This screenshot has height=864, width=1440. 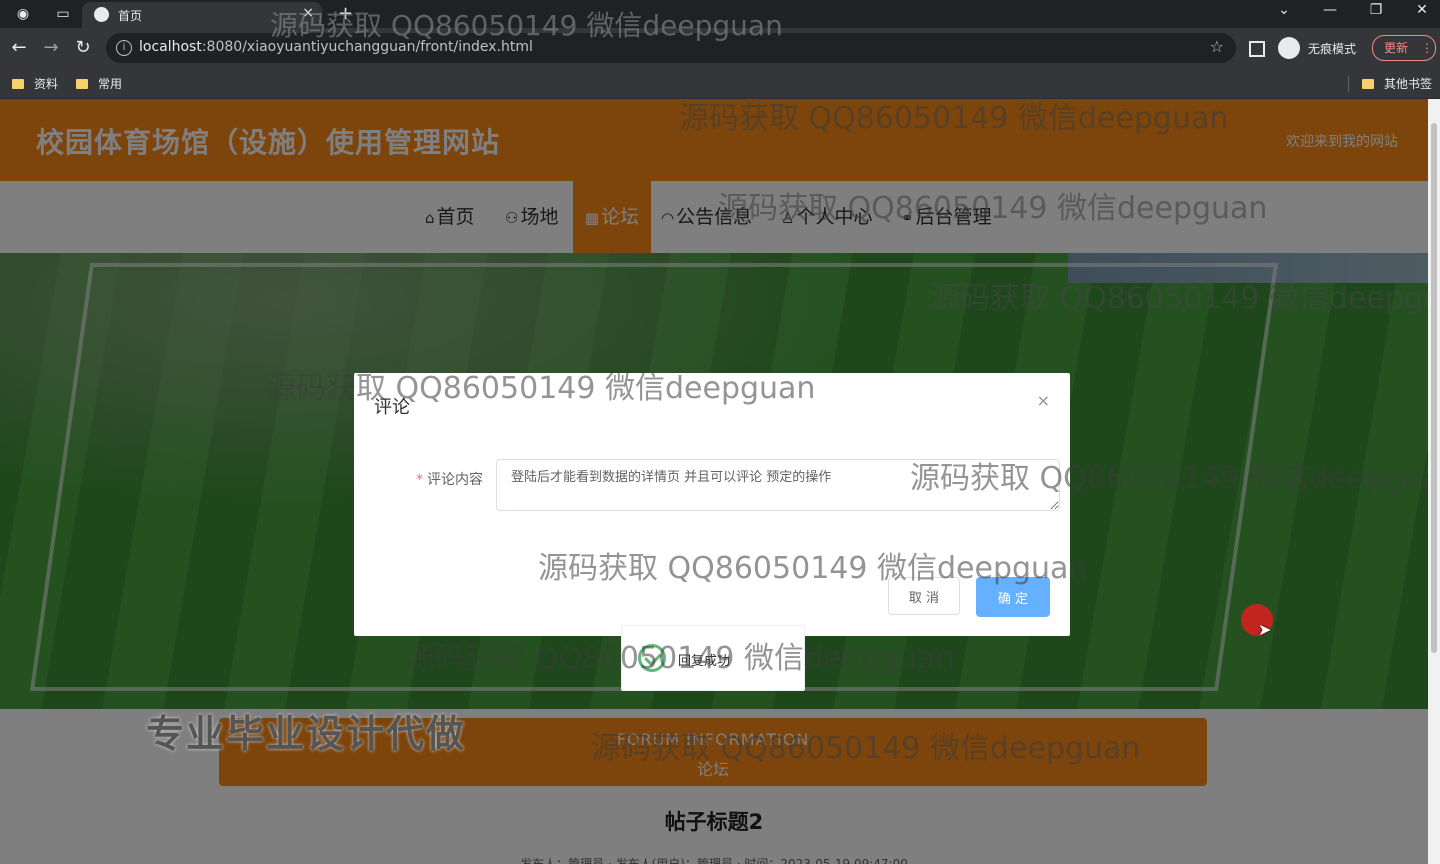 I want to click on mouse-cursor-icon: ➤, so click(x=1265, y=629).